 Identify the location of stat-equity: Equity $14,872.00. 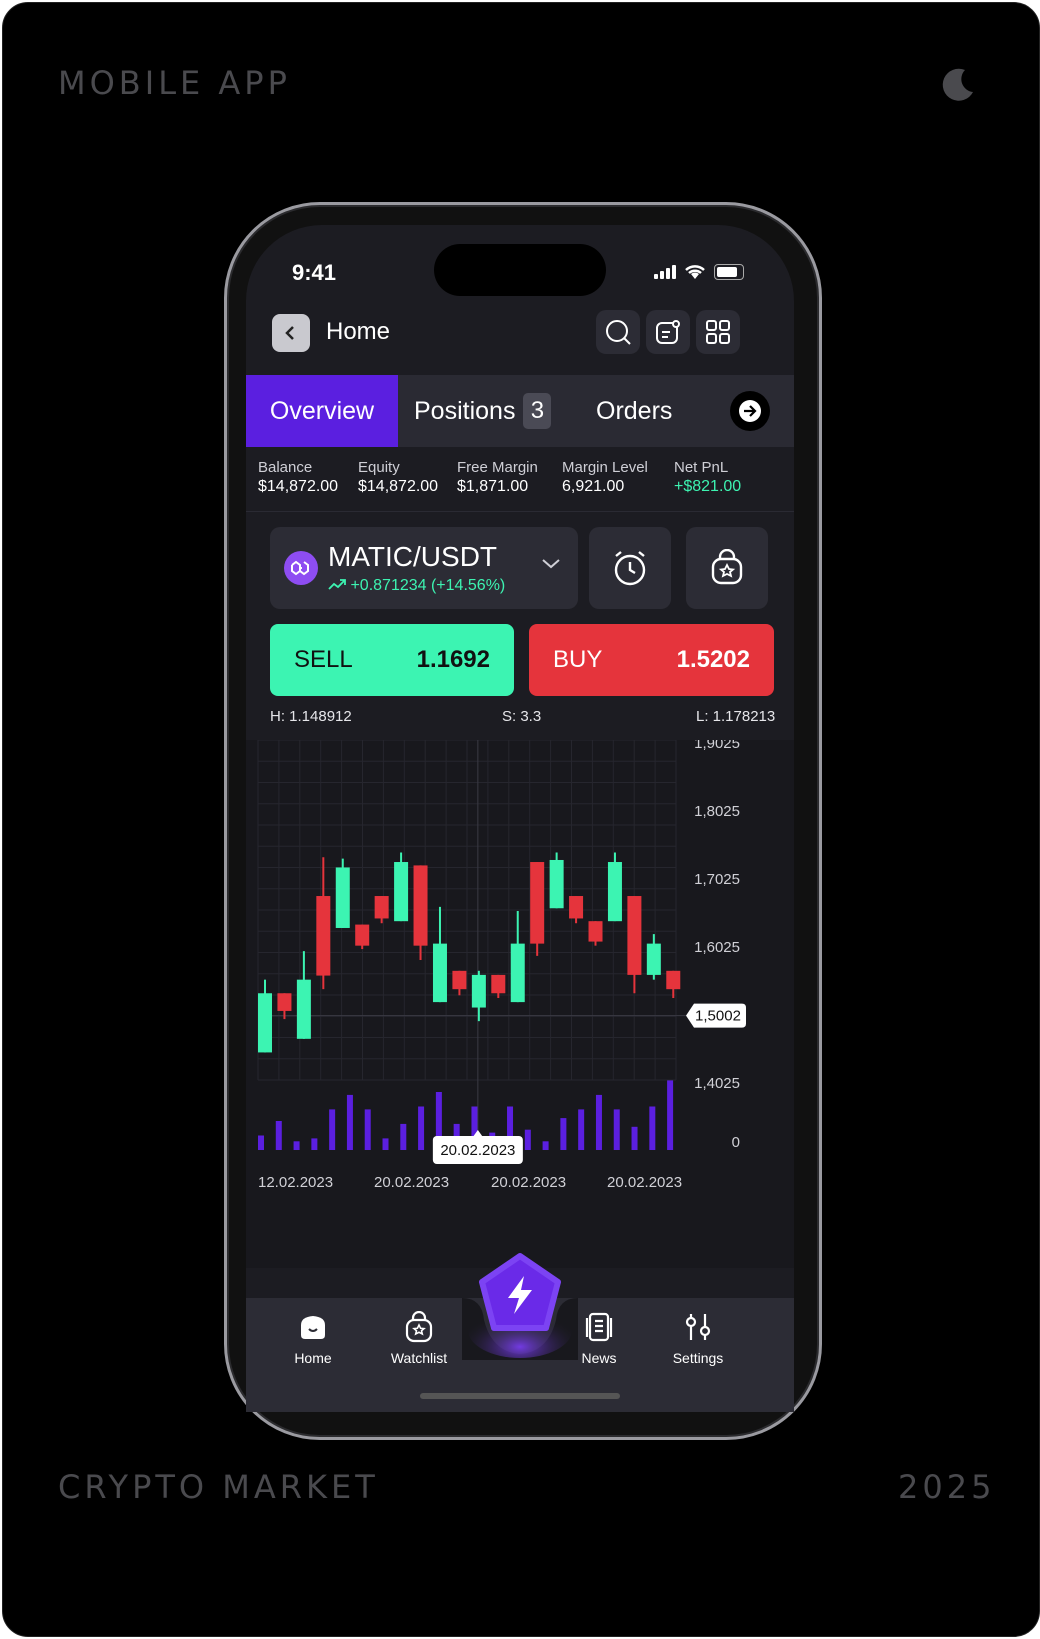
(398, 477).